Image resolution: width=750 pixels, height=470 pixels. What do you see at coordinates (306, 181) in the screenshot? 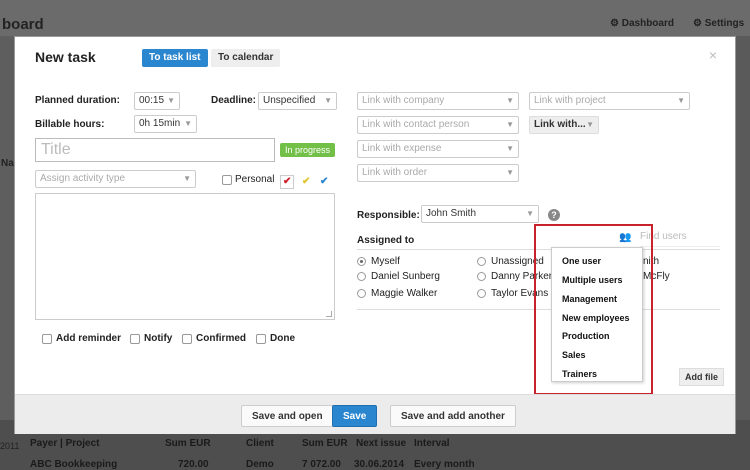
I see `check-yellow-icon: ✔` at bounding box center [306, 181].